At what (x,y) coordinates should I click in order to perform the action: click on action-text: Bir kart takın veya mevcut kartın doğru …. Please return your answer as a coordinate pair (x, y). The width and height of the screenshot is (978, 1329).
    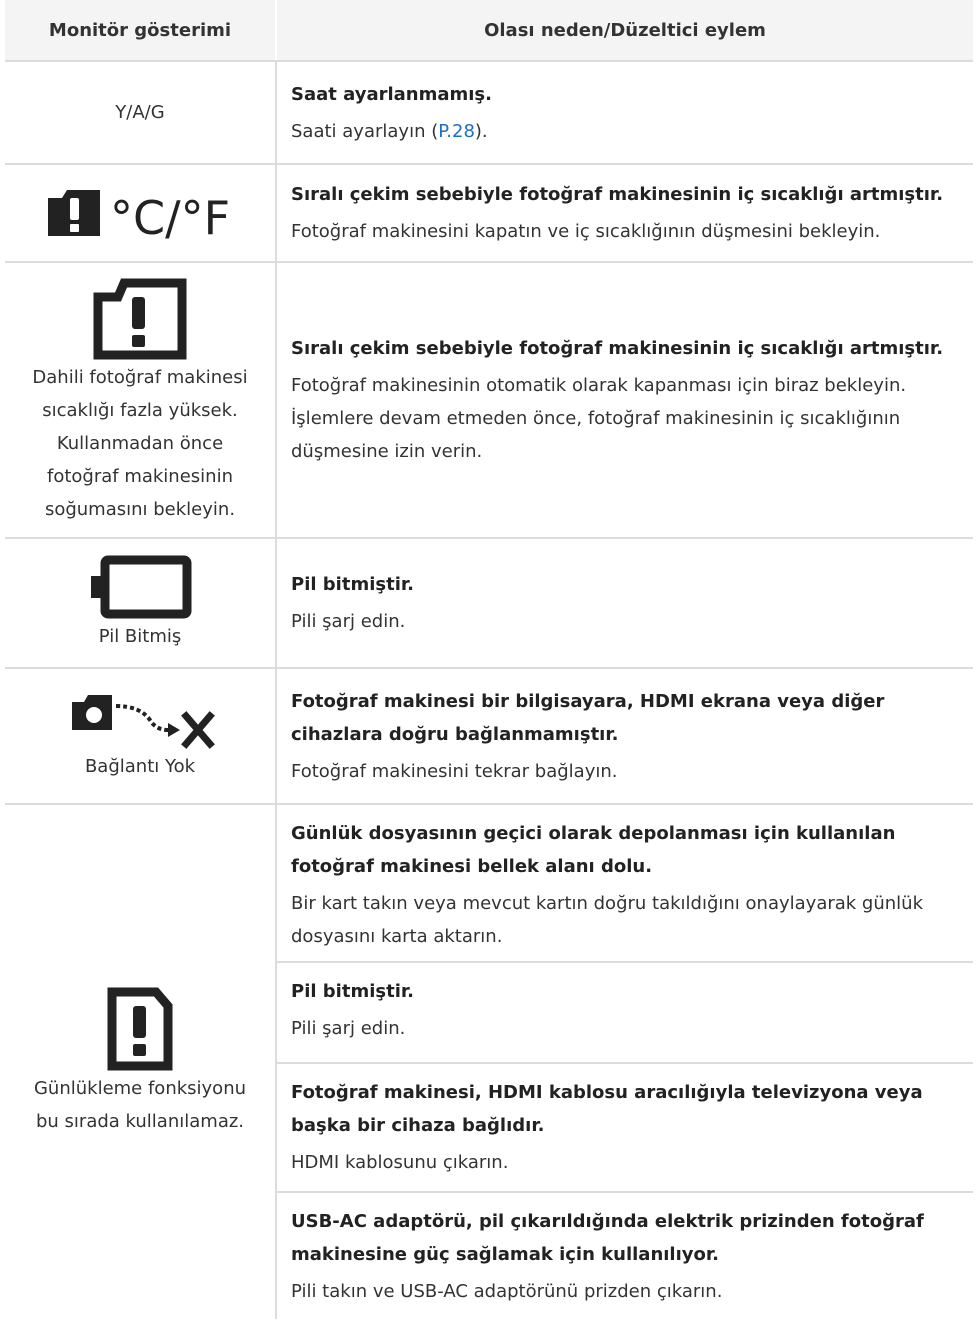
    Looking at the image, I should click on (607, 920).